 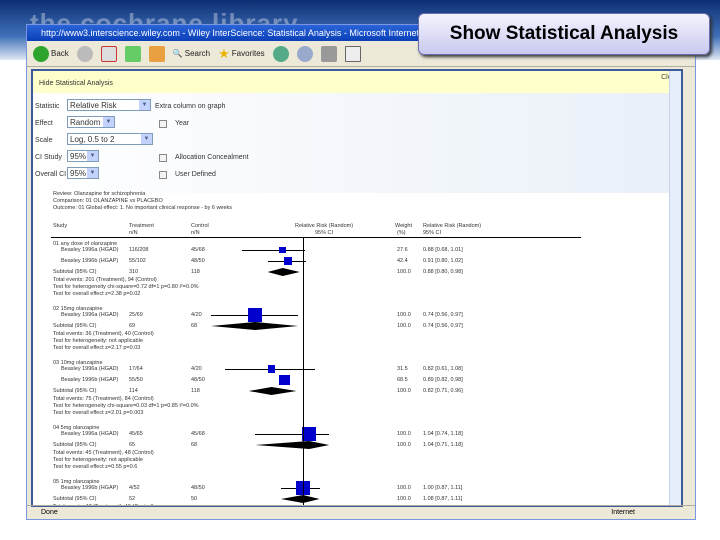 What do you see at coordinates (324, 226) in the screenshot?
I see `col-plot: Relative Risk (Random)` at bounding box center [324, 226].